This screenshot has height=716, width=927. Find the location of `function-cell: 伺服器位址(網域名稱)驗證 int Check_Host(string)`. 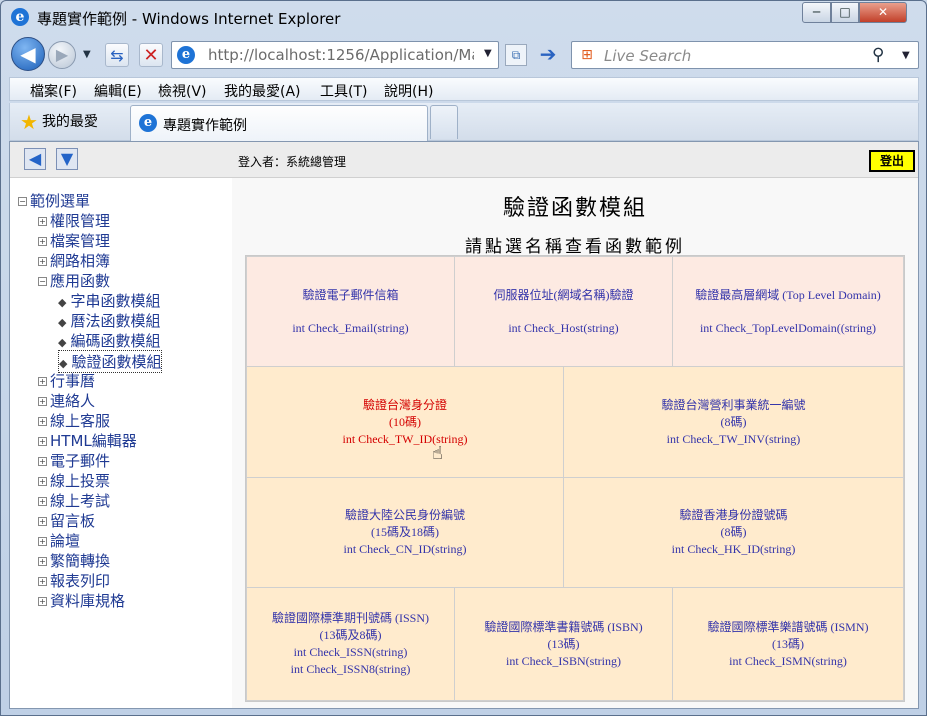

function-cell: 伺服器位址(網域名稱)驗證 int Check_Host(string) is located at coordinates (563, 311).